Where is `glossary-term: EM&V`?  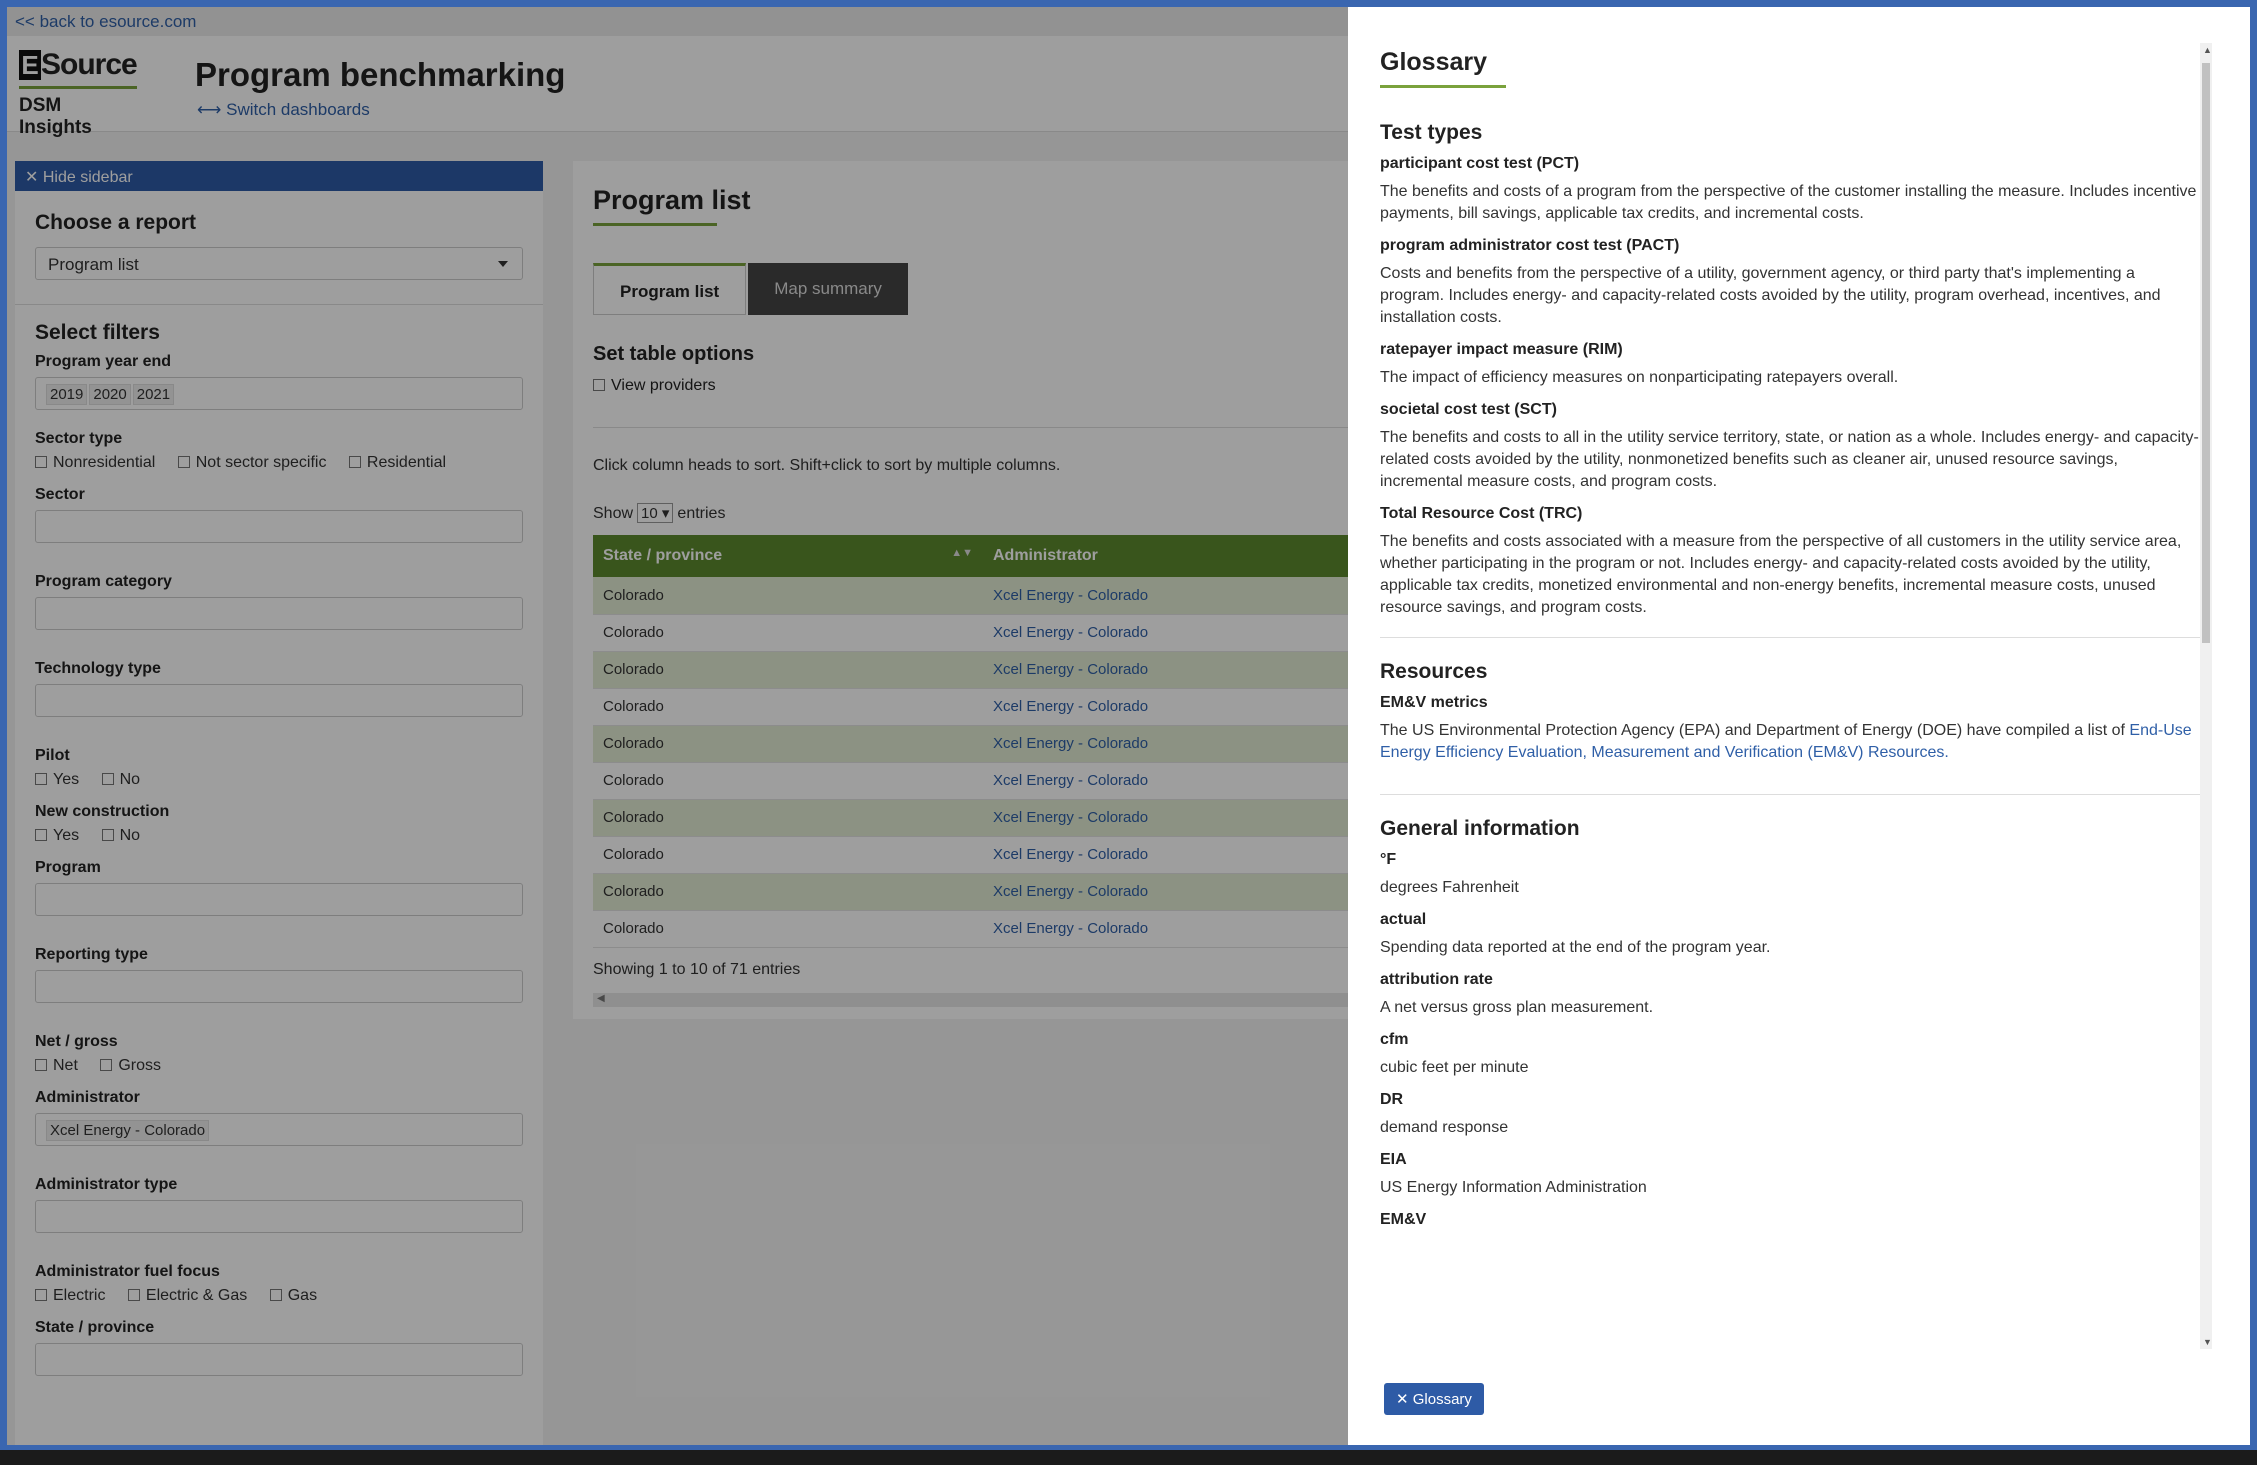 glossary-term: EM&V is located at coordinates (1403, 1219).